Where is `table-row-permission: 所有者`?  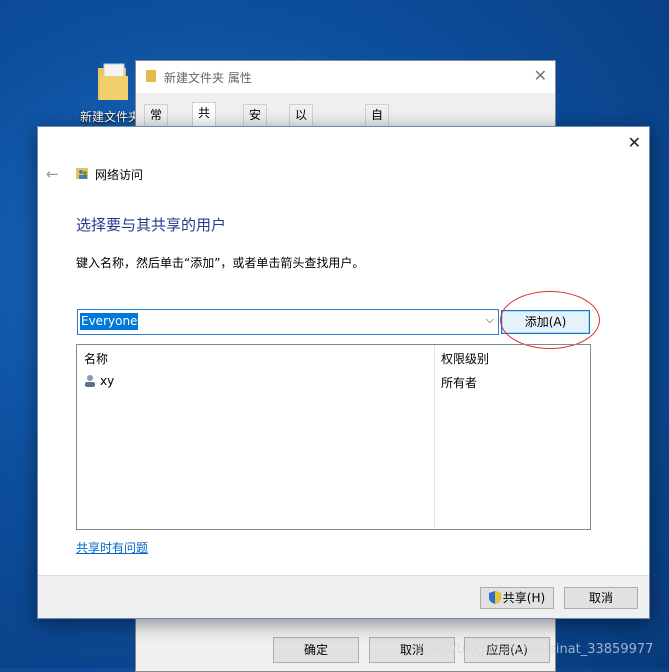
table-row-permission: 所有者 is located at coordinates (459, 382).